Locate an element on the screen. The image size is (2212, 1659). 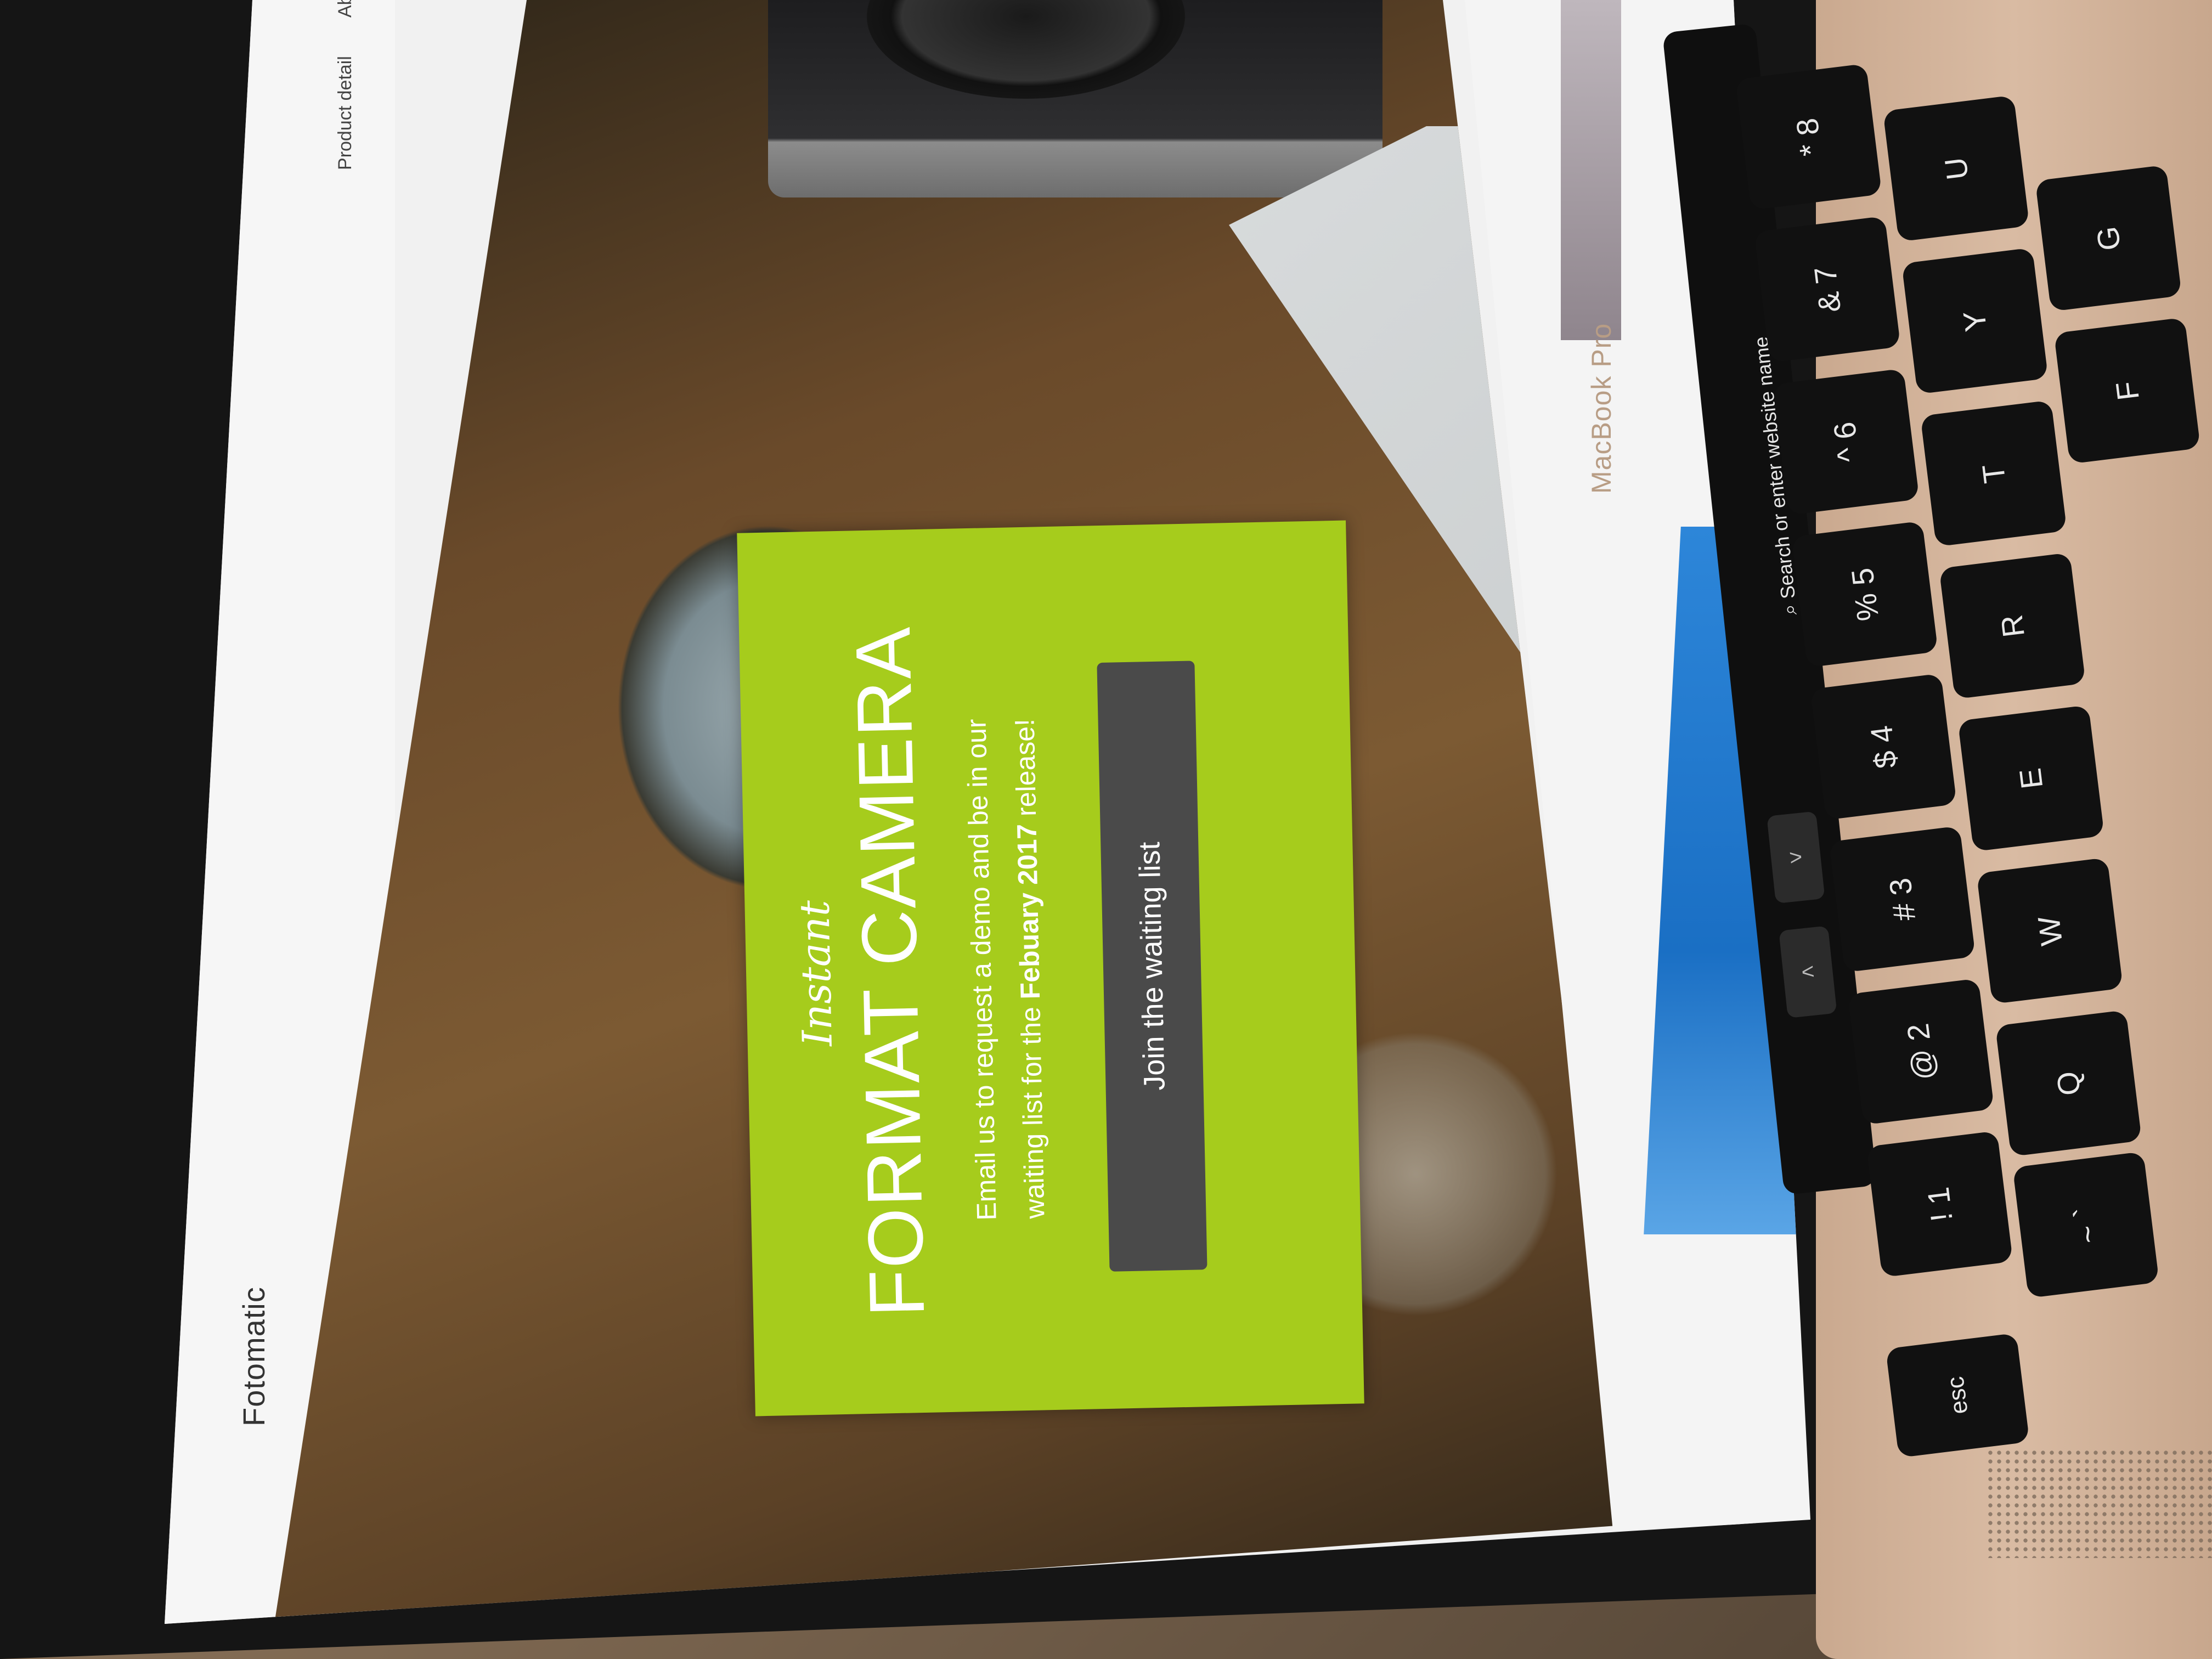
key-7: & 7 is located at coordinates (1827, 289).